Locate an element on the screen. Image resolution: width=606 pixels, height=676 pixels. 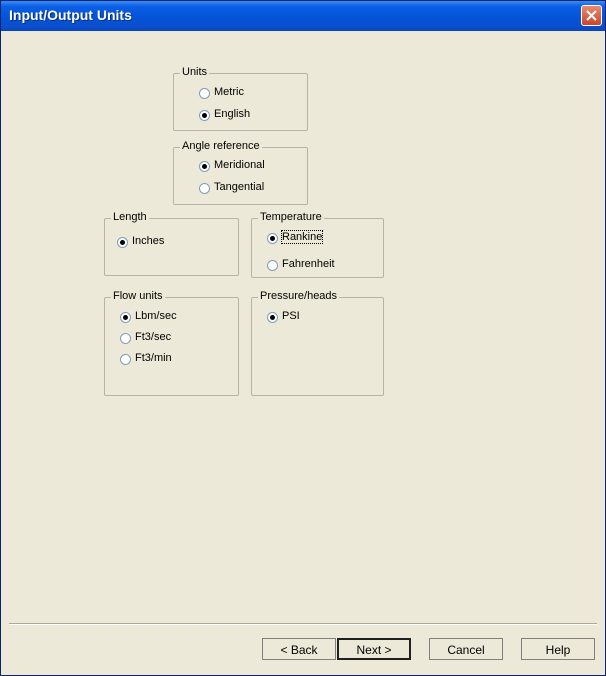
units-group: Units Metric English is located at coordinates (240, 98).